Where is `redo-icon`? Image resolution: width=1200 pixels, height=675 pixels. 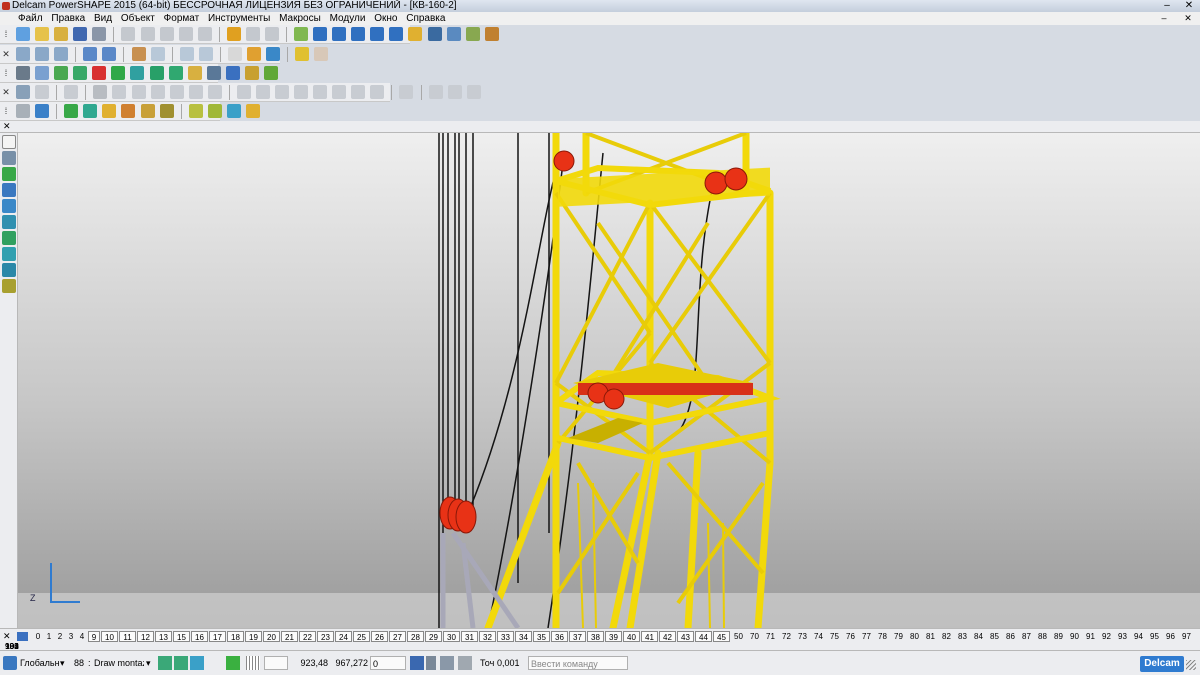
redo-icon is located at coordinates (252, 34).